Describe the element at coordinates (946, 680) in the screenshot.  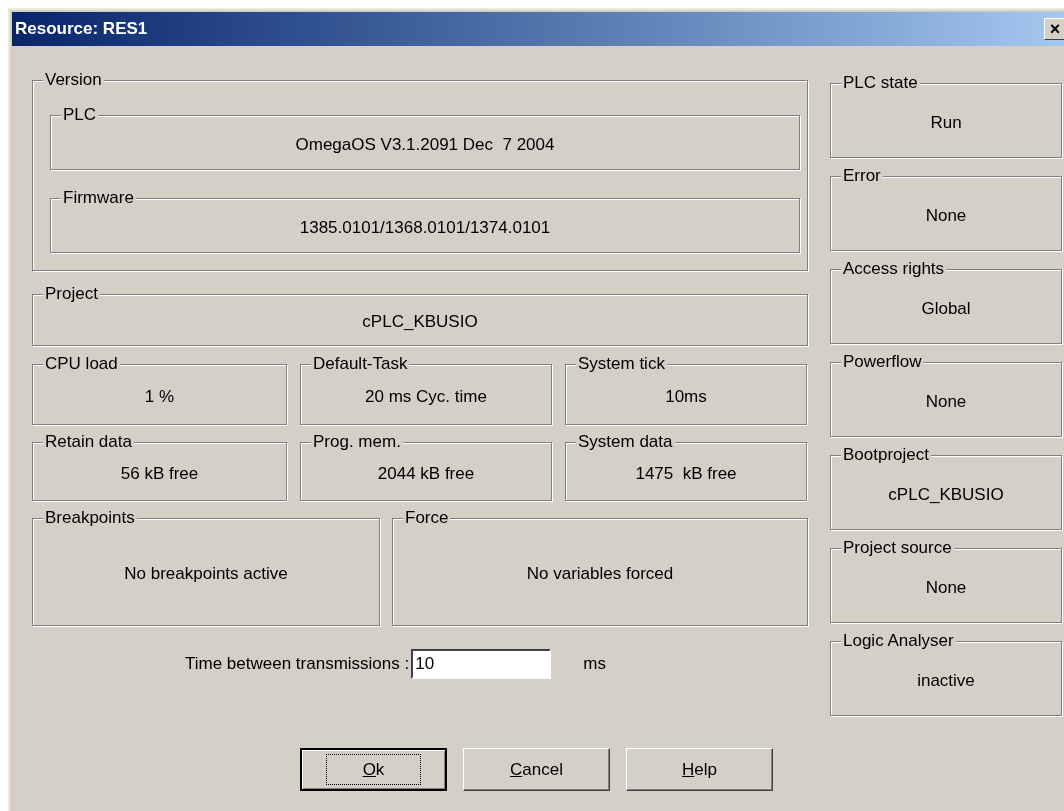
I see `group-value: inactive` at that location.